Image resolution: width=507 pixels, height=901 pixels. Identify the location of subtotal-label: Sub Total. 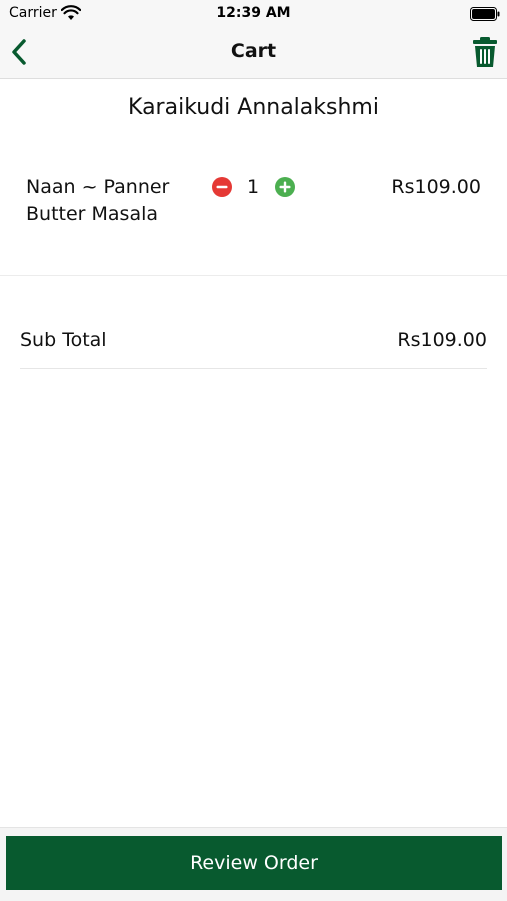
(63, 340).